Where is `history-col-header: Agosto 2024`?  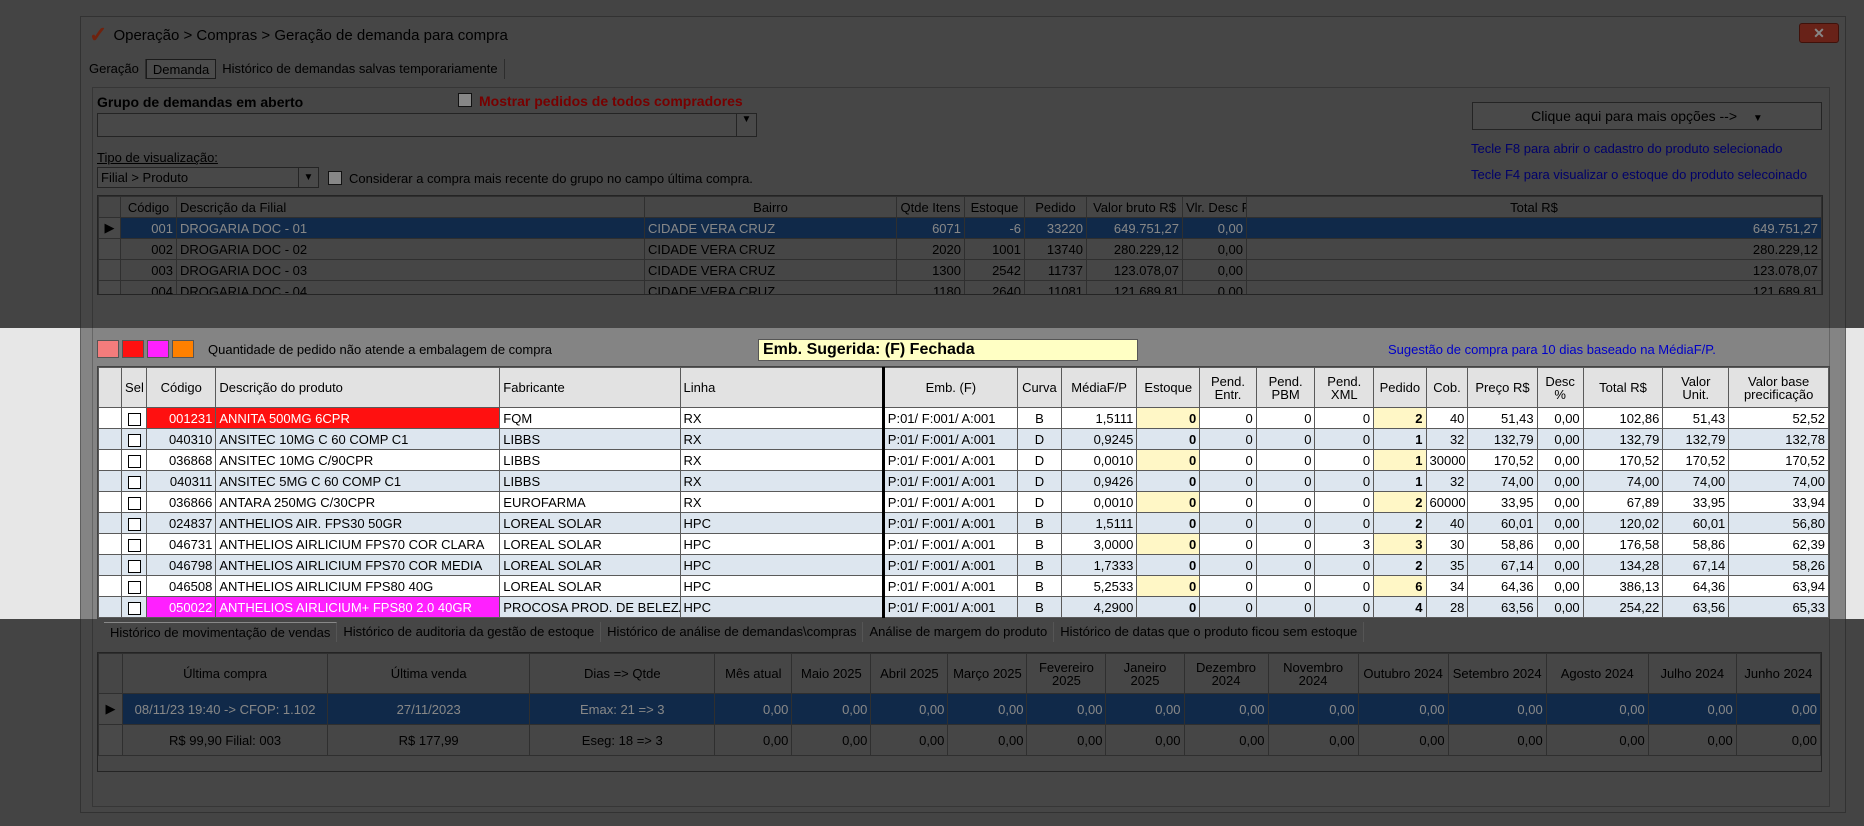
history-col-header: Agosto 2024 is located at coordinates (1597, 673).